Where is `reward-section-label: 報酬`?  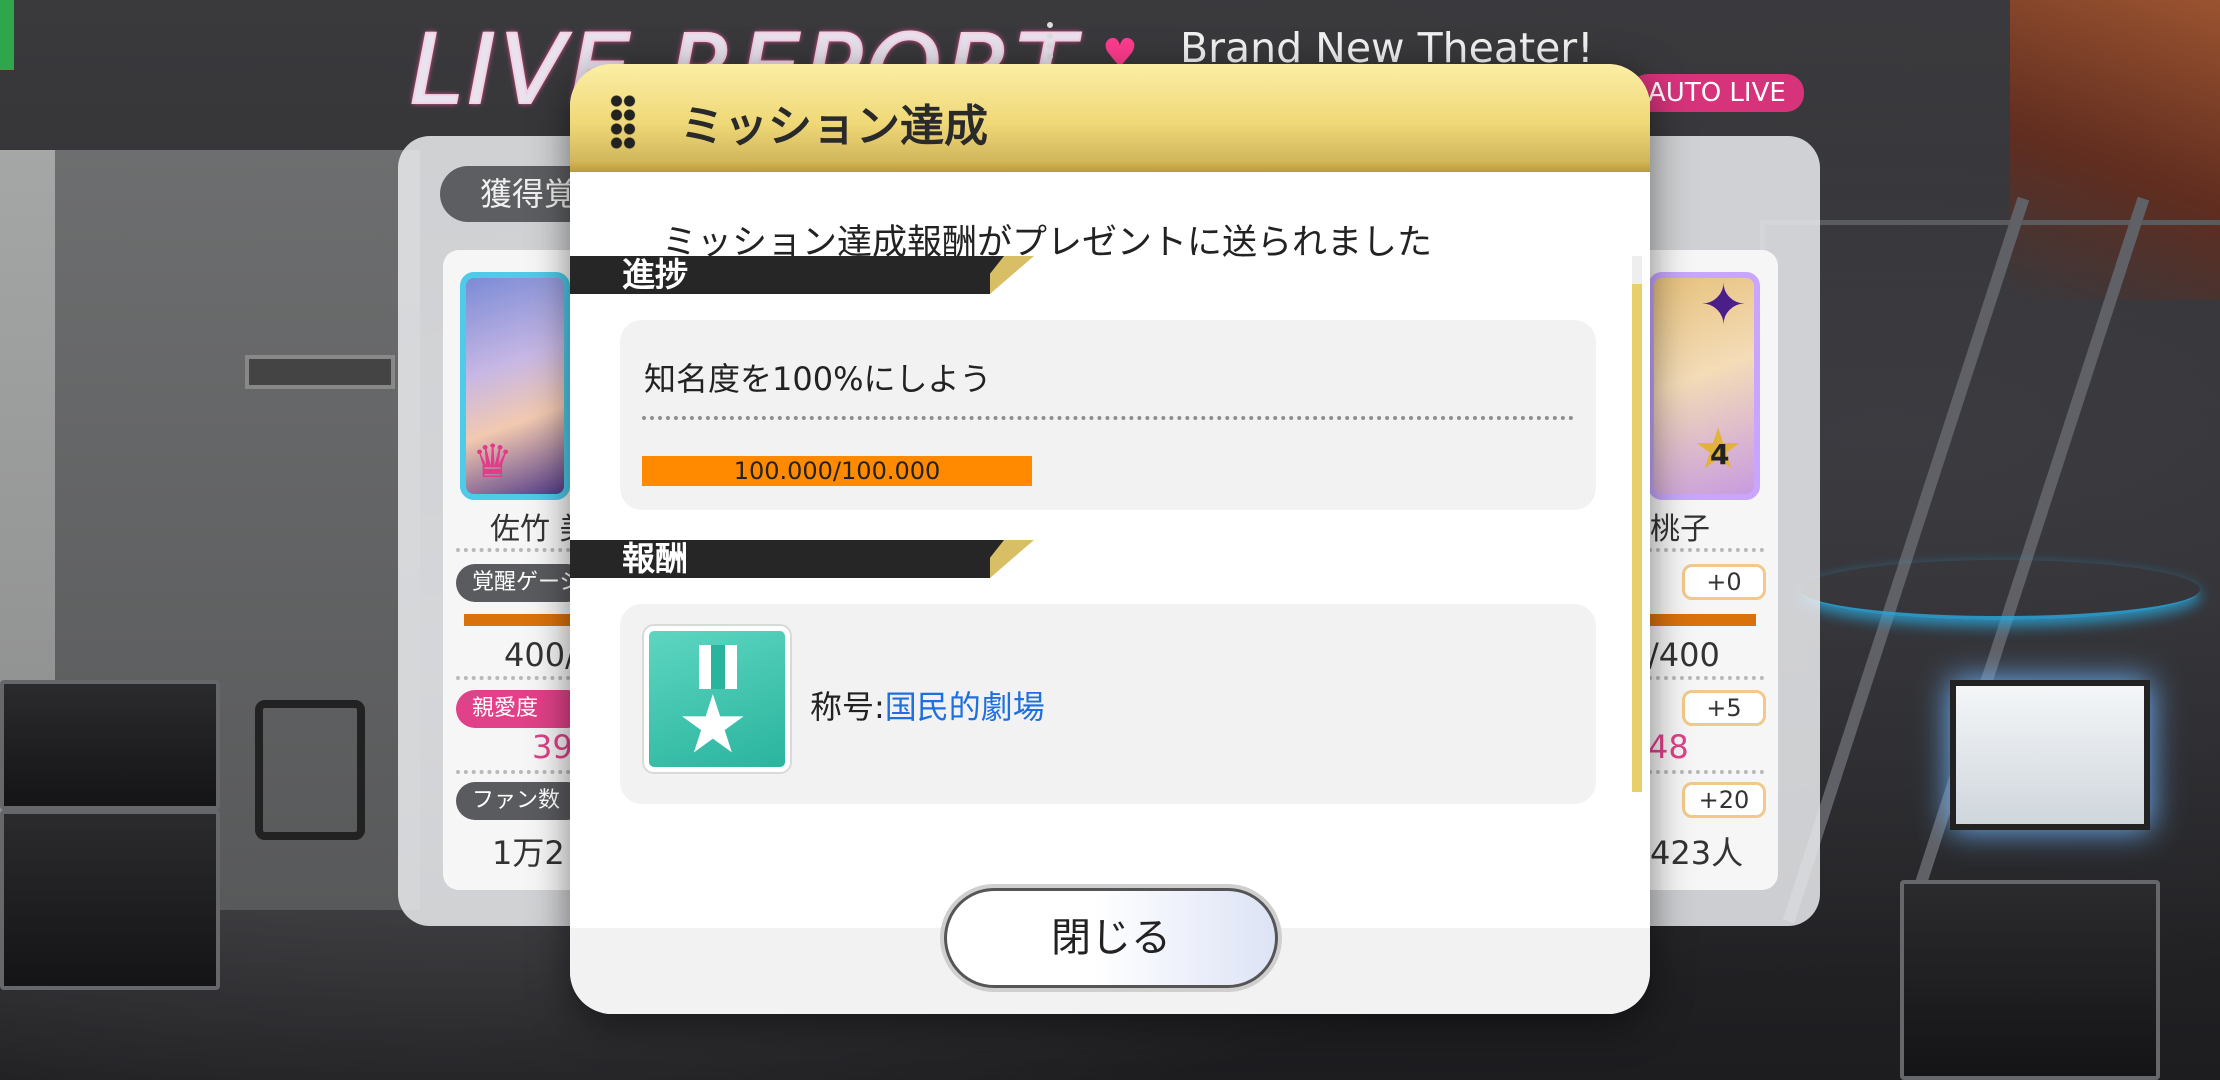
reward-section-label: 報酬 is located at coordinates (655, 558).